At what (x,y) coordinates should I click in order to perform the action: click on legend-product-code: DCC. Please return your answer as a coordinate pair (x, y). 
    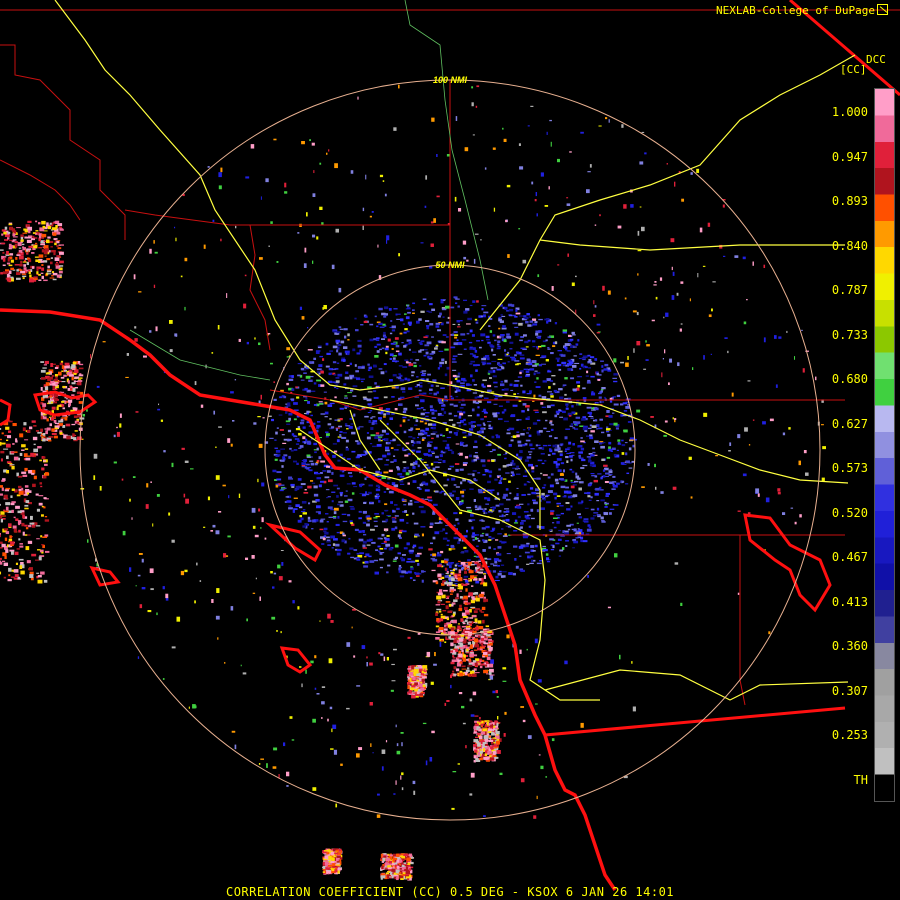
    Looking at the image, I should click on (876, 59).